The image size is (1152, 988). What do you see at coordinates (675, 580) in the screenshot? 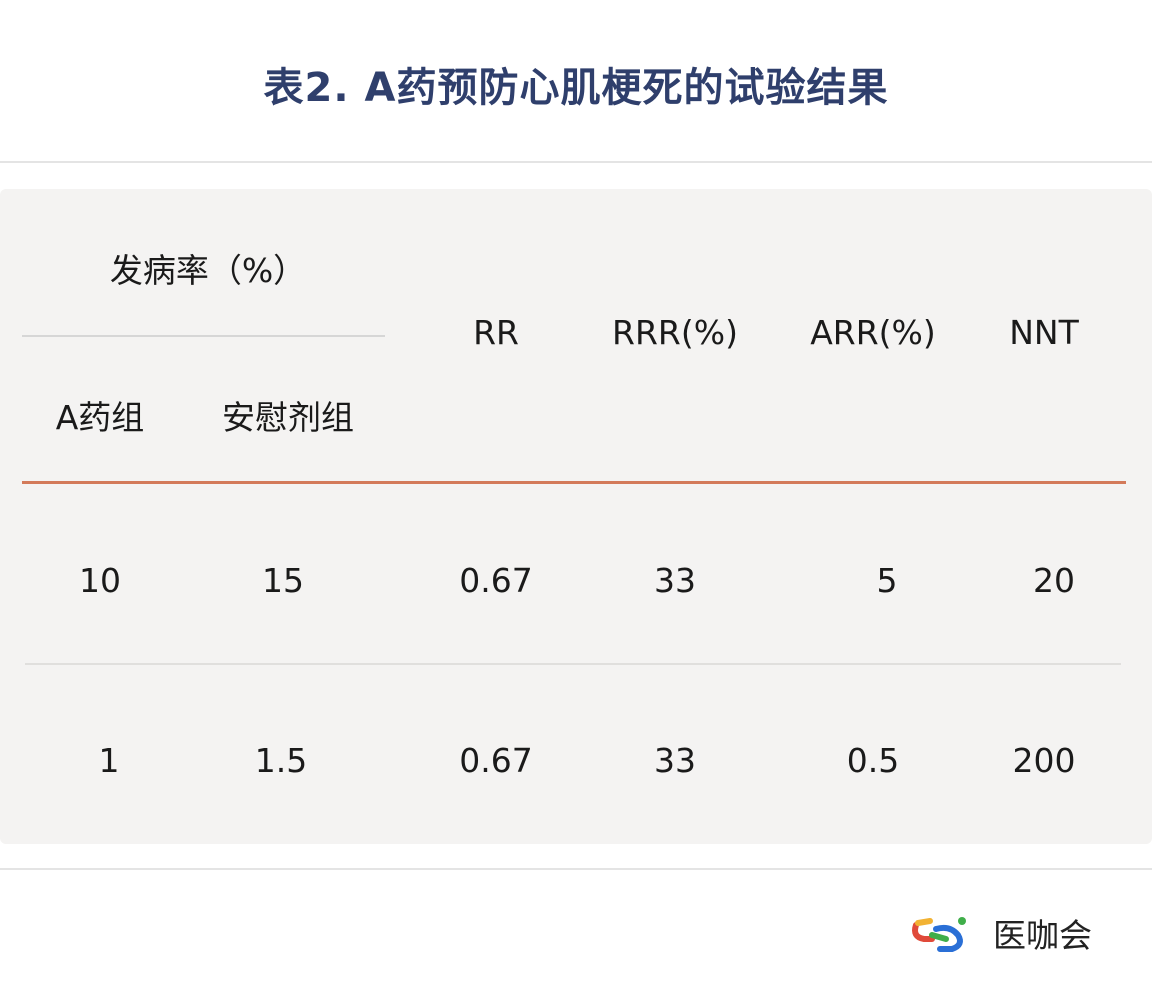
I see `row1-rrr: 33` at bounding box center [675, 580].